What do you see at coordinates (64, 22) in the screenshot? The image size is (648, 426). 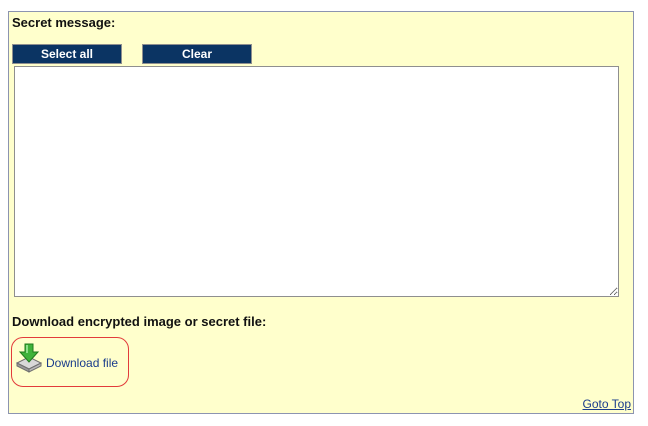 I see `secret-message-label: Secret message:` at bounding box center [64, 22].